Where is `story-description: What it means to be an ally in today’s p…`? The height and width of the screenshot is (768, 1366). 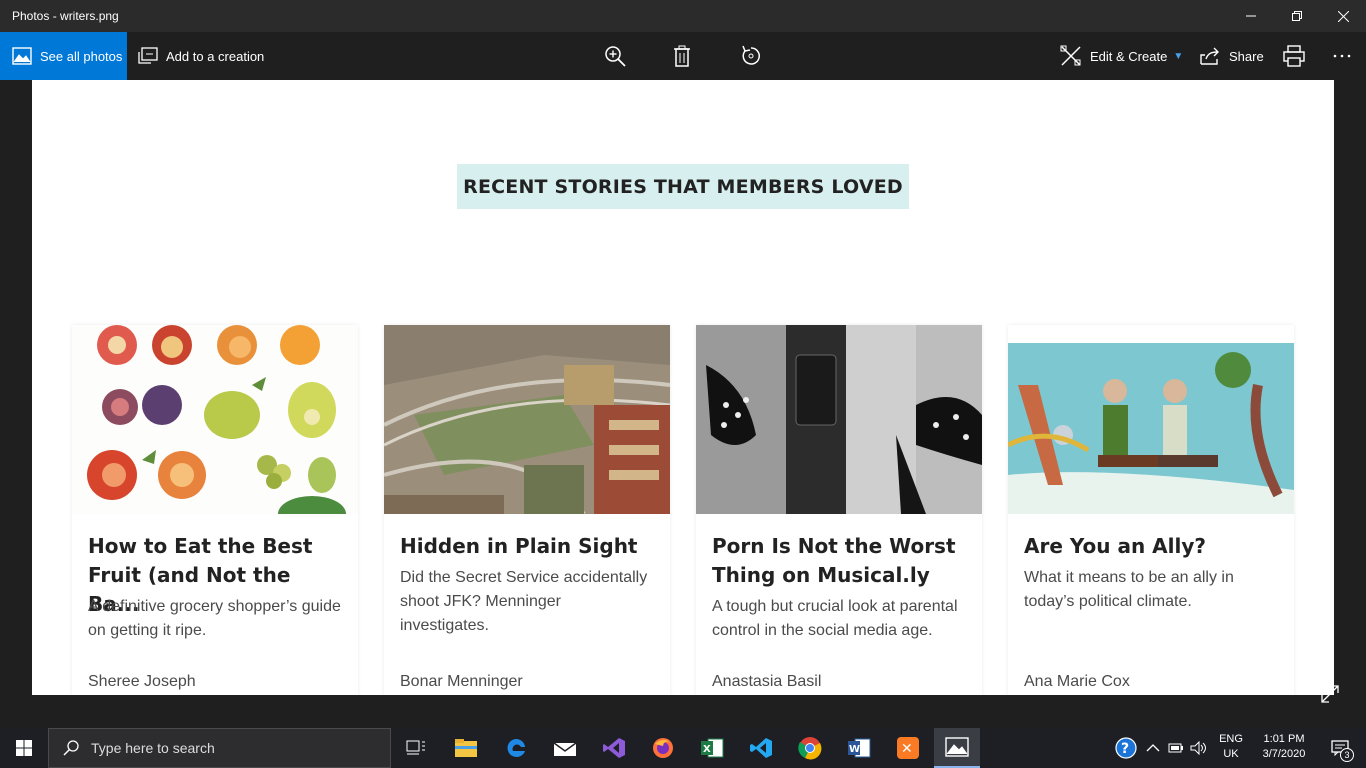 story-description: What it means to be an ally in today’s p… is located at coordinates (1129, 589).